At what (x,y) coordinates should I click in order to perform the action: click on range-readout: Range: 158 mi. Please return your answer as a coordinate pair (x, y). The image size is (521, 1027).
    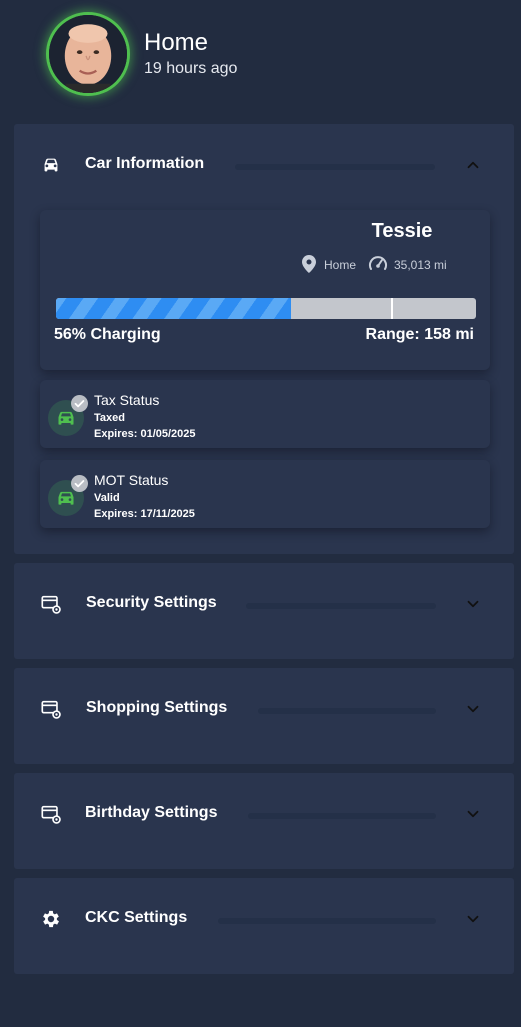
    Looking at the image, I should click on (419, 334).